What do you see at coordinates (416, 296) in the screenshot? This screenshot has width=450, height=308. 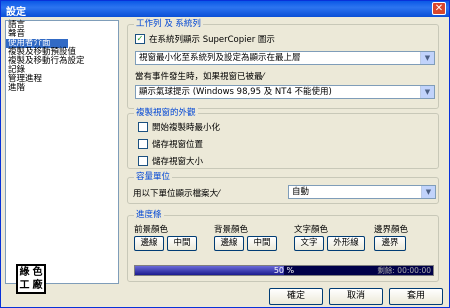 I see `apply-button: 套用` at bounding box center [416, 296].